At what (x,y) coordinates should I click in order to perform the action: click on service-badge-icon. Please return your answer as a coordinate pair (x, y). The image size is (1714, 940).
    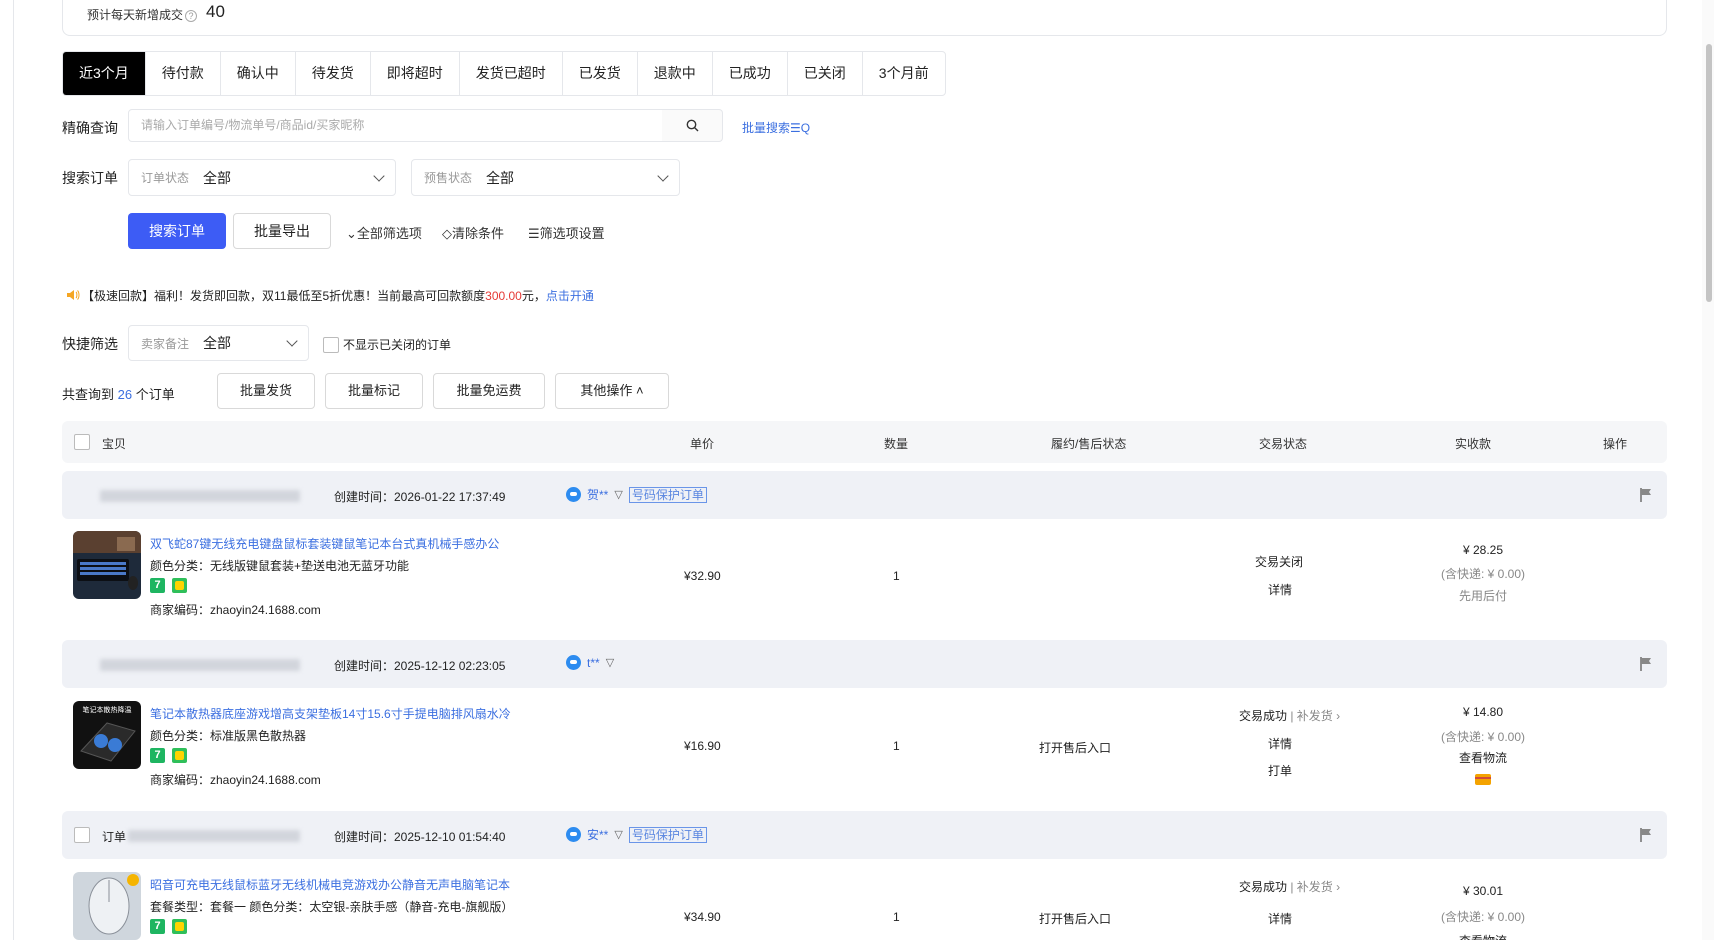
    Looking at the image, I should click on (179, 585).